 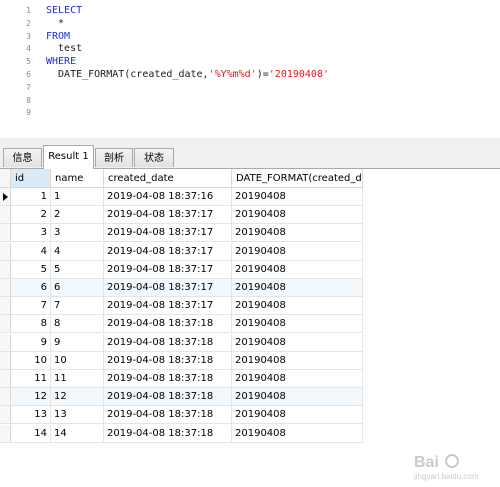 I want to click on table-row: 5 5 2019-04-08 18:37:17 20190408, so click(x=181, y=269).